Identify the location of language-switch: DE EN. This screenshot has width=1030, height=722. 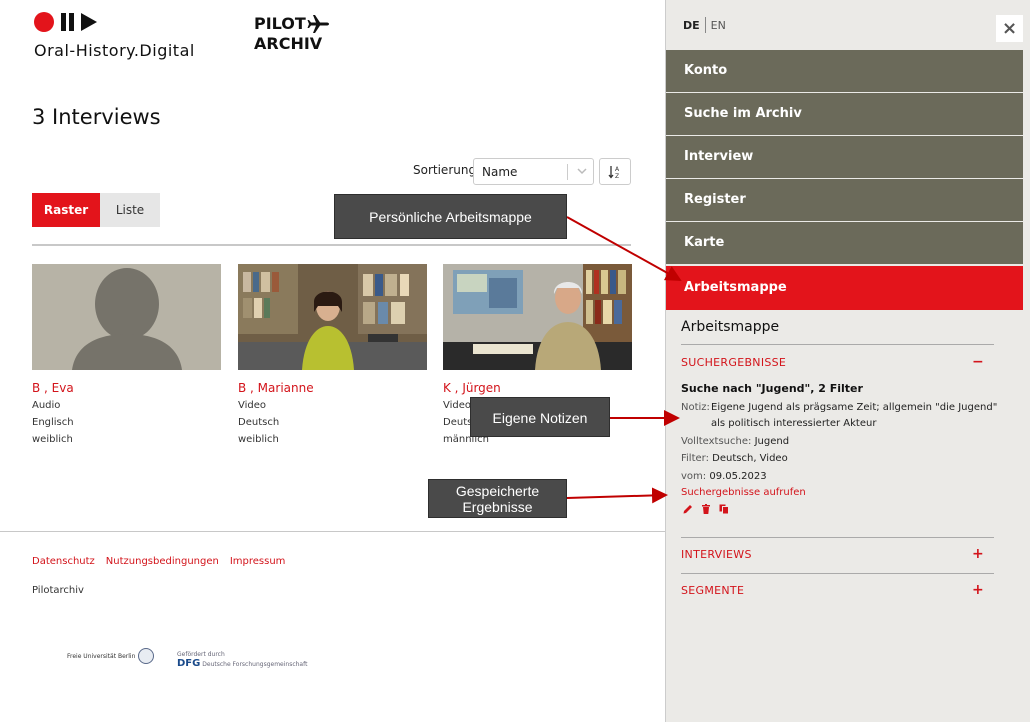
(704, 25).